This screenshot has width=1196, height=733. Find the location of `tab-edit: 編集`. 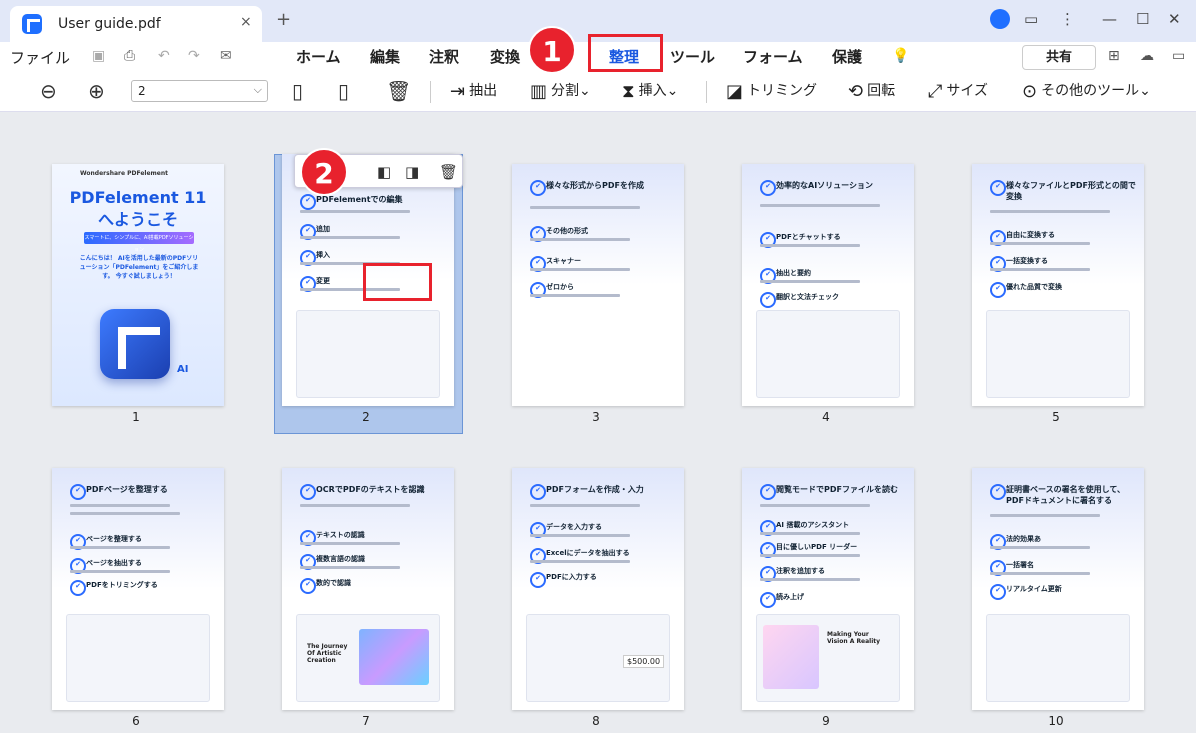

tab-edit: 編集 is located at coordinates (385, 56).